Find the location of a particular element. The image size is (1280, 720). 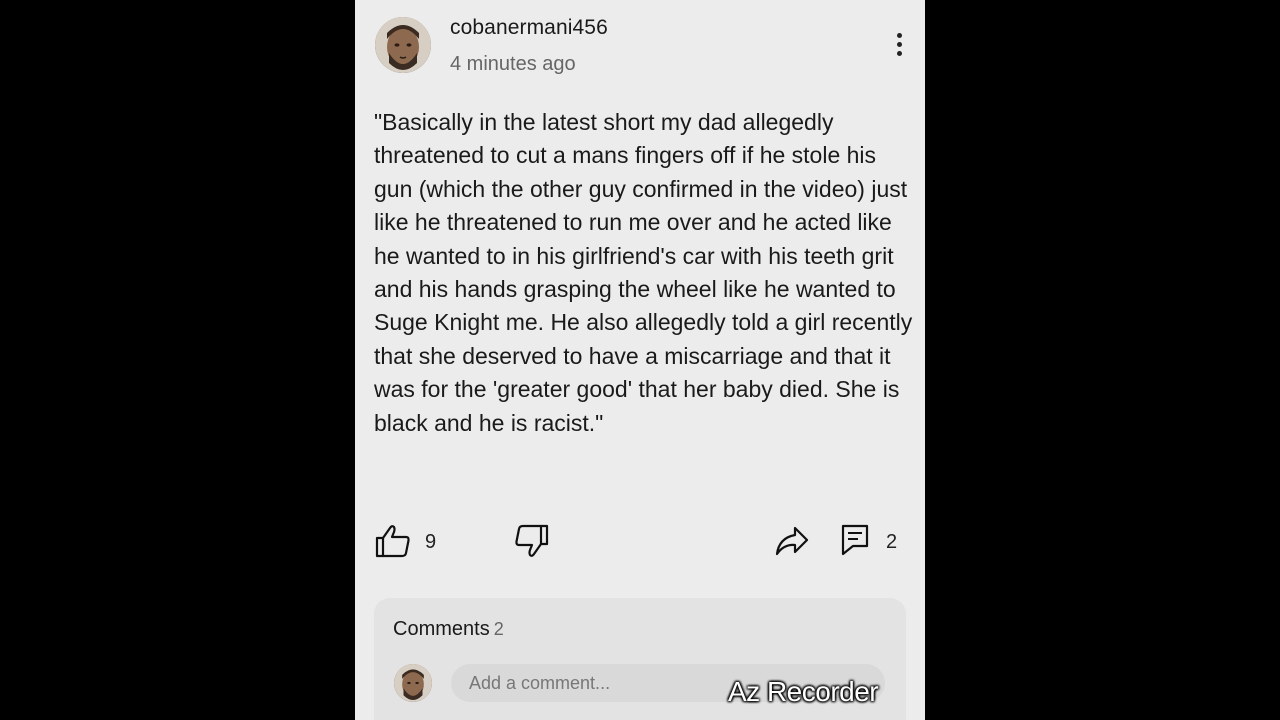

share-icon is located at coordinates (792, 541).